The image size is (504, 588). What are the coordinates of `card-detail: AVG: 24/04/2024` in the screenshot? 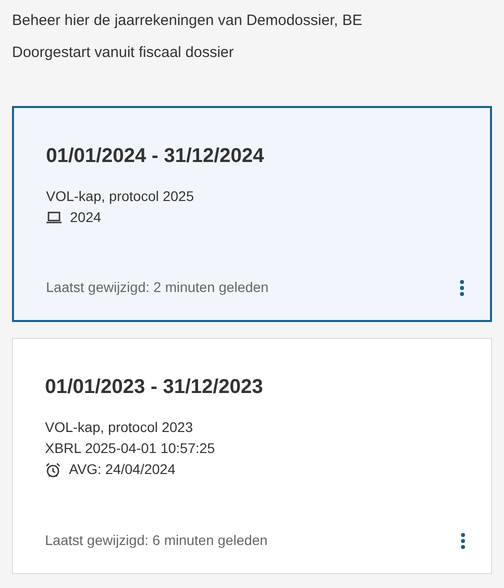 It's located at (122, 469).